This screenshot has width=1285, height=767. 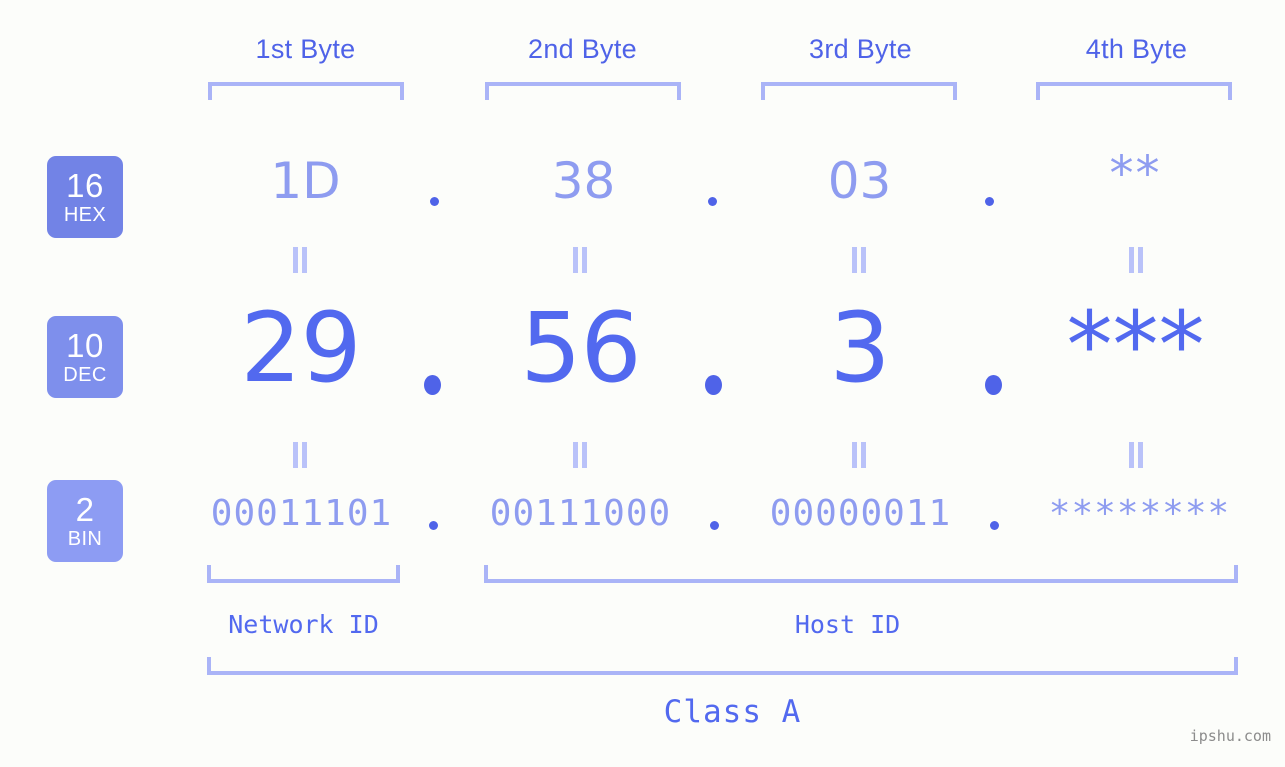 I want to click on bin-byte-2-value: 00111000, so click(x=580, y=513).